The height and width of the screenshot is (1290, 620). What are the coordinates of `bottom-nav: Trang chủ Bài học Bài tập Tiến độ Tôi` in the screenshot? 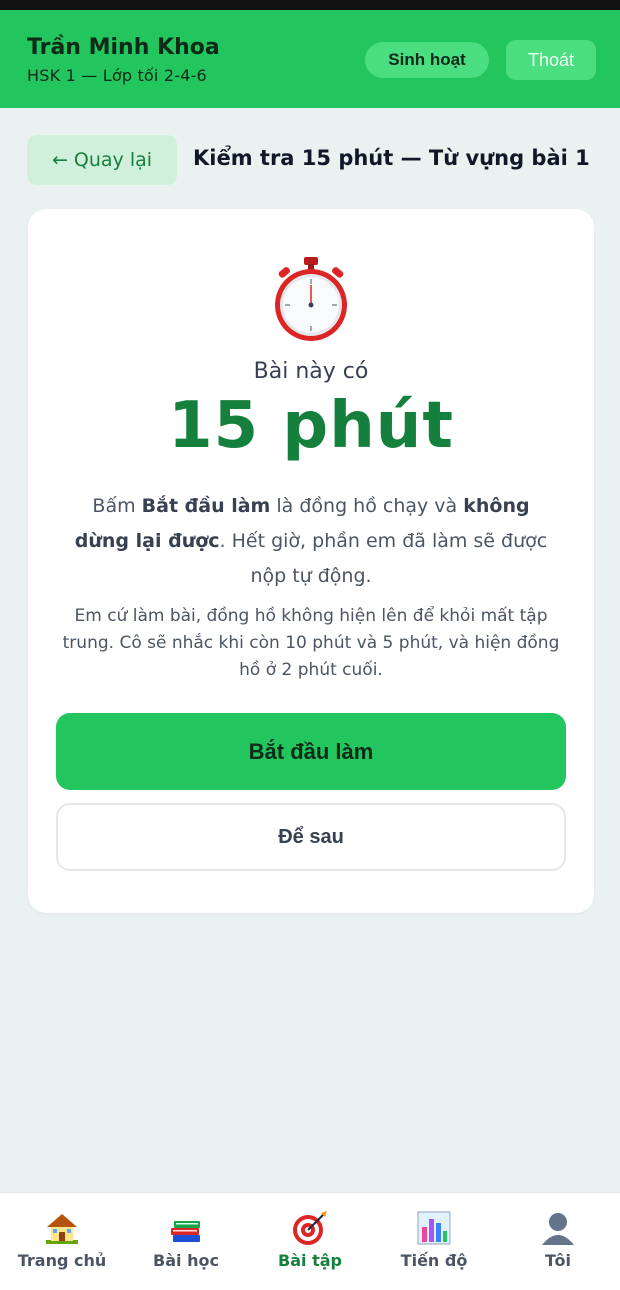 It's located at (310, 1241).